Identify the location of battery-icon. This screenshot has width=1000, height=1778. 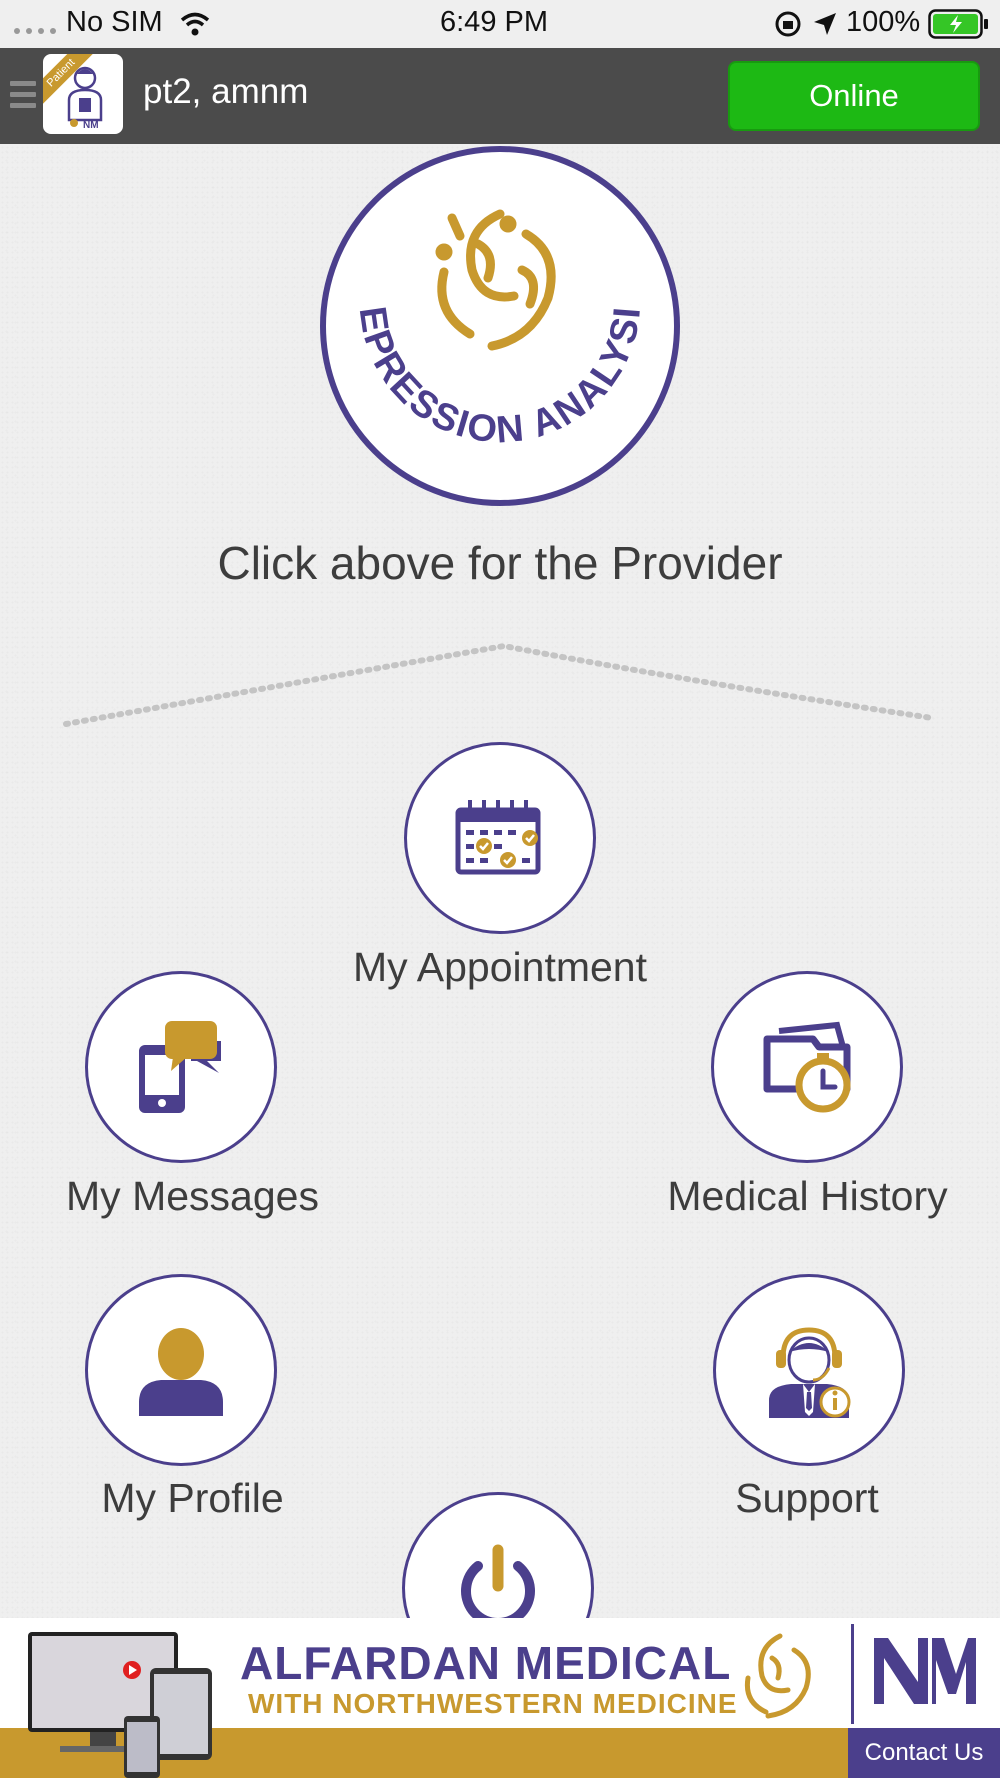
(958, 24).